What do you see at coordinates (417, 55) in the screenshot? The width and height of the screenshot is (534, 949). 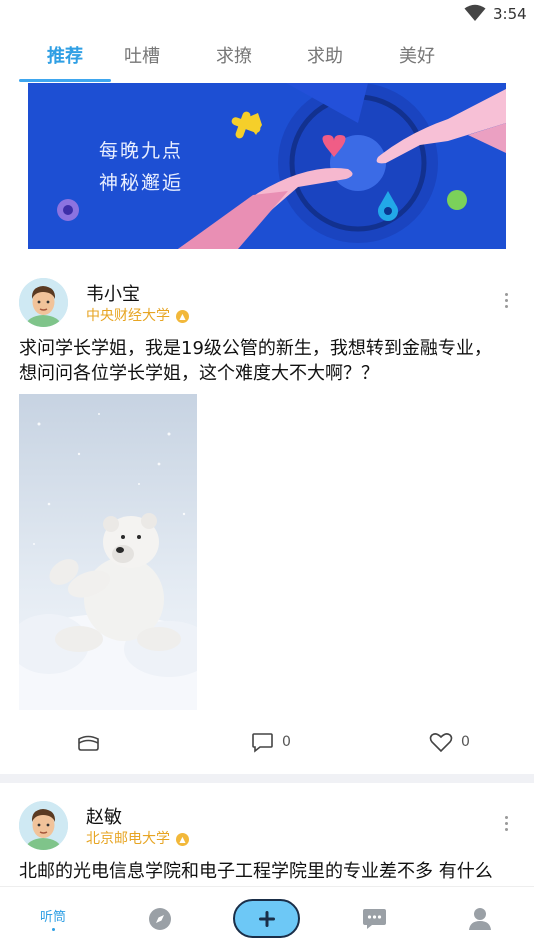 I see `tab-beautiful: 美好` at bounding box center [417, 55].